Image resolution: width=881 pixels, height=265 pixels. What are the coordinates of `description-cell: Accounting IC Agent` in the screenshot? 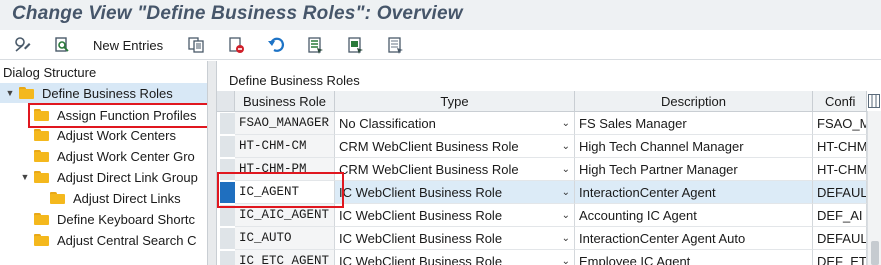 It's located at (694, 215).